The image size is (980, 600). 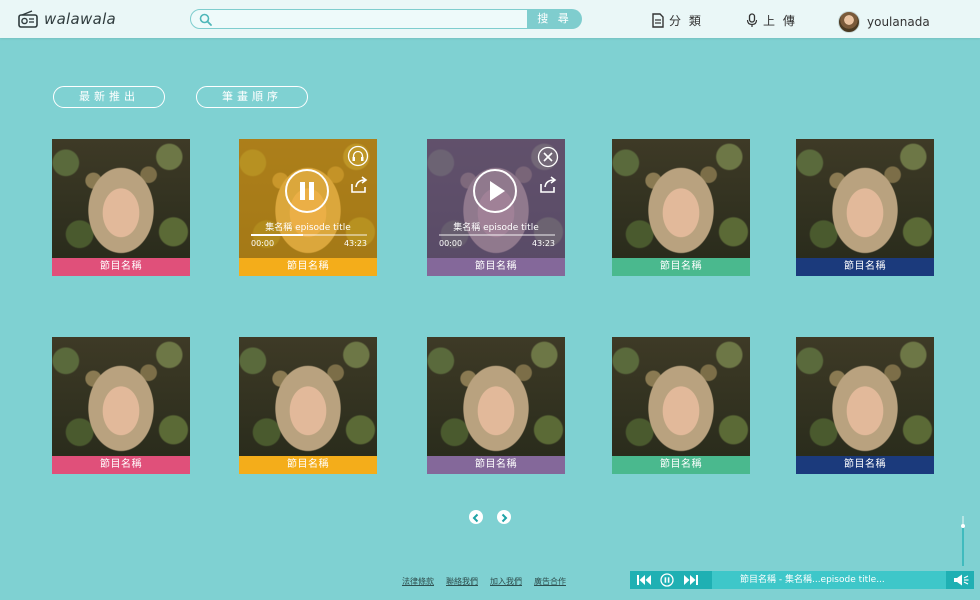 I want to click on search-bar: 搜 尋, so click(x=386, y=19).